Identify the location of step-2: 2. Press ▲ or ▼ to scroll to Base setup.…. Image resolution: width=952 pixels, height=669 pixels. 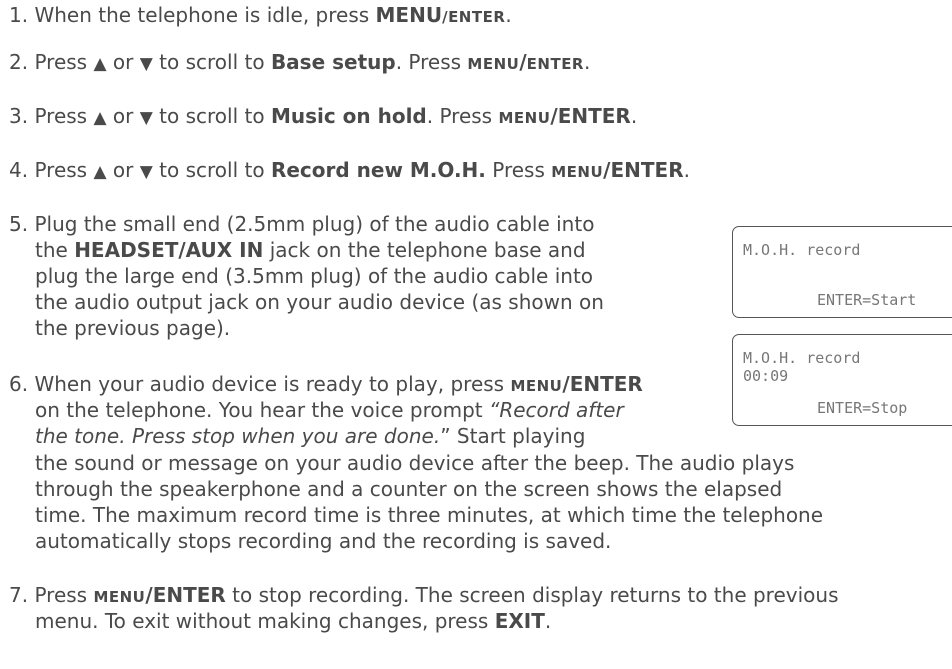
(299, 63).